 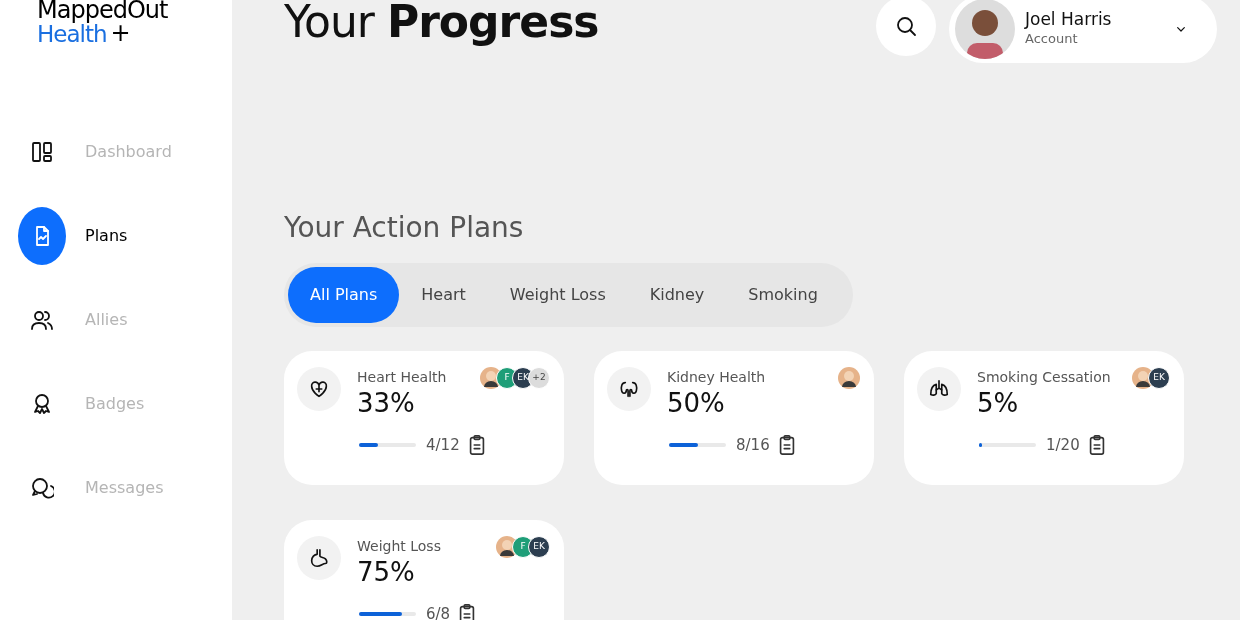 I want to click on logo-plus: +, so click(x=120, y=33).